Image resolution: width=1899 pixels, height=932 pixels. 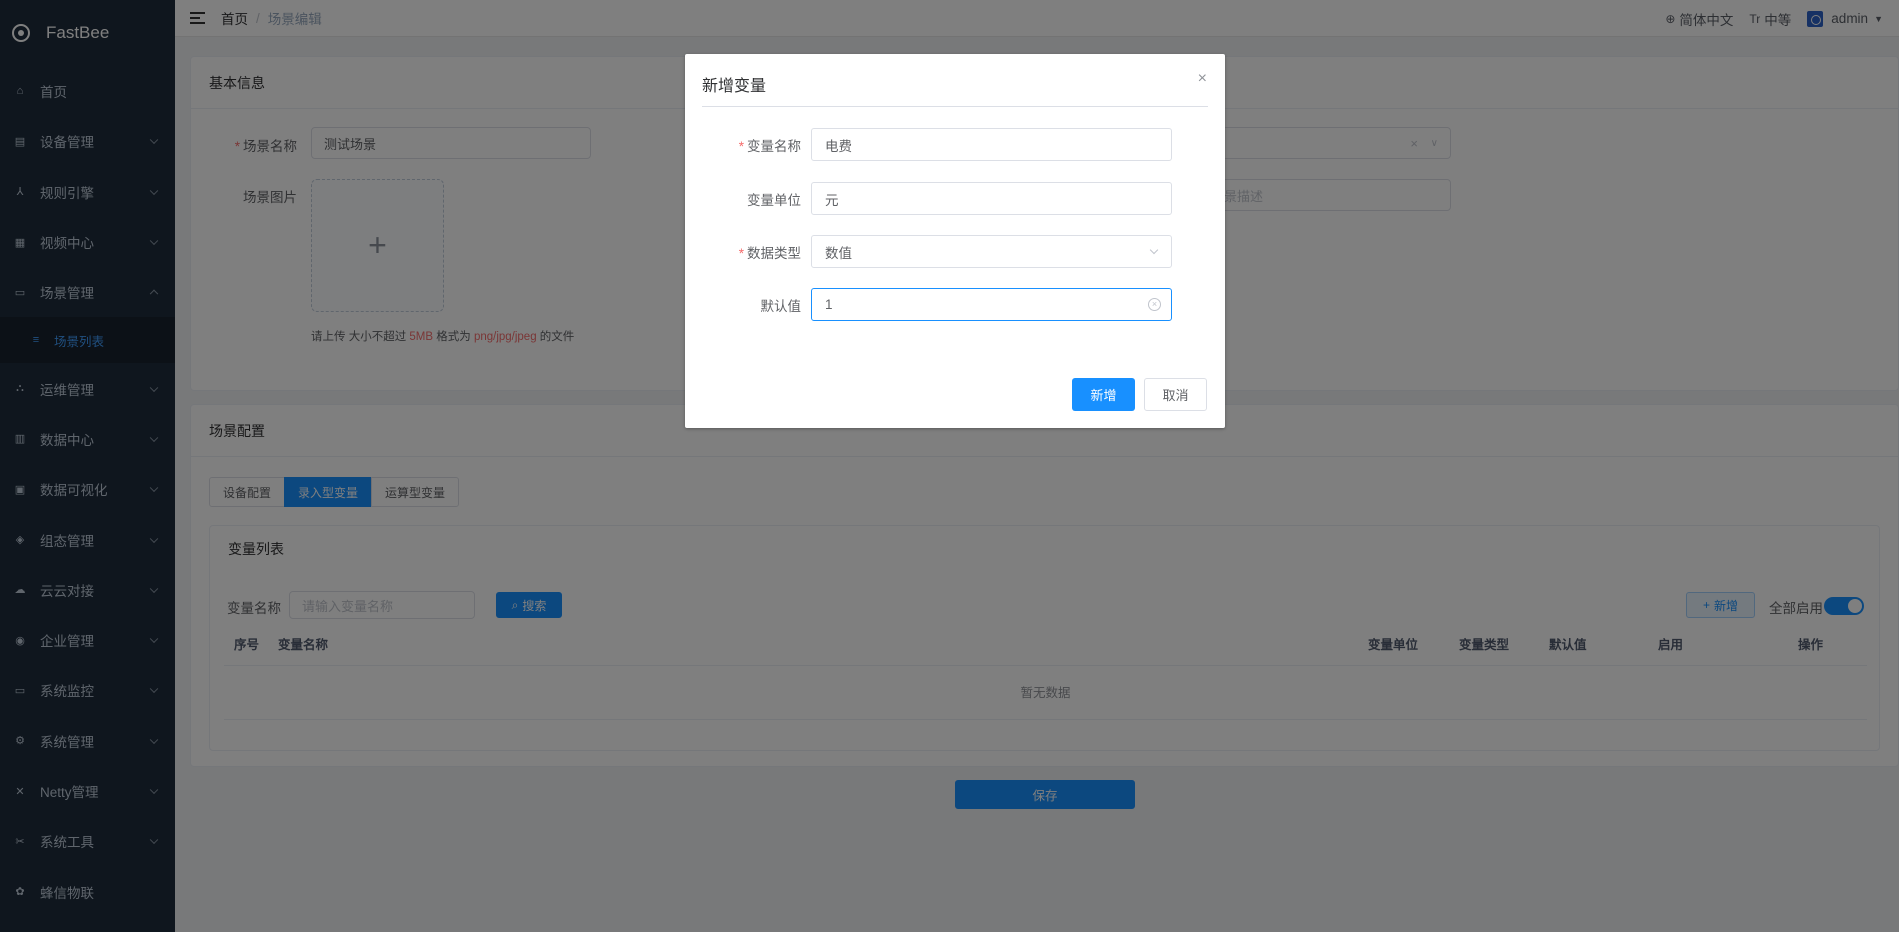 What do you see at coordinates (1202, 79) in the screenshot?
I see `close-icon: ×` at bounding box center [1202, 79].